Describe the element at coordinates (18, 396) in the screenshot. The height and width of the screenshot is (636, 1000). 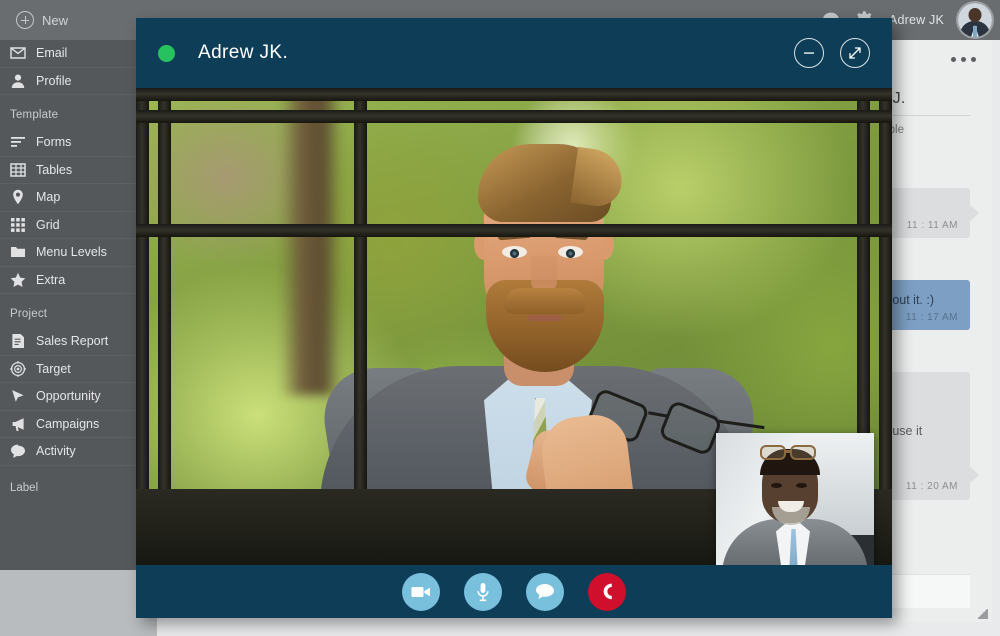
I see `cursor-icon` at that location.